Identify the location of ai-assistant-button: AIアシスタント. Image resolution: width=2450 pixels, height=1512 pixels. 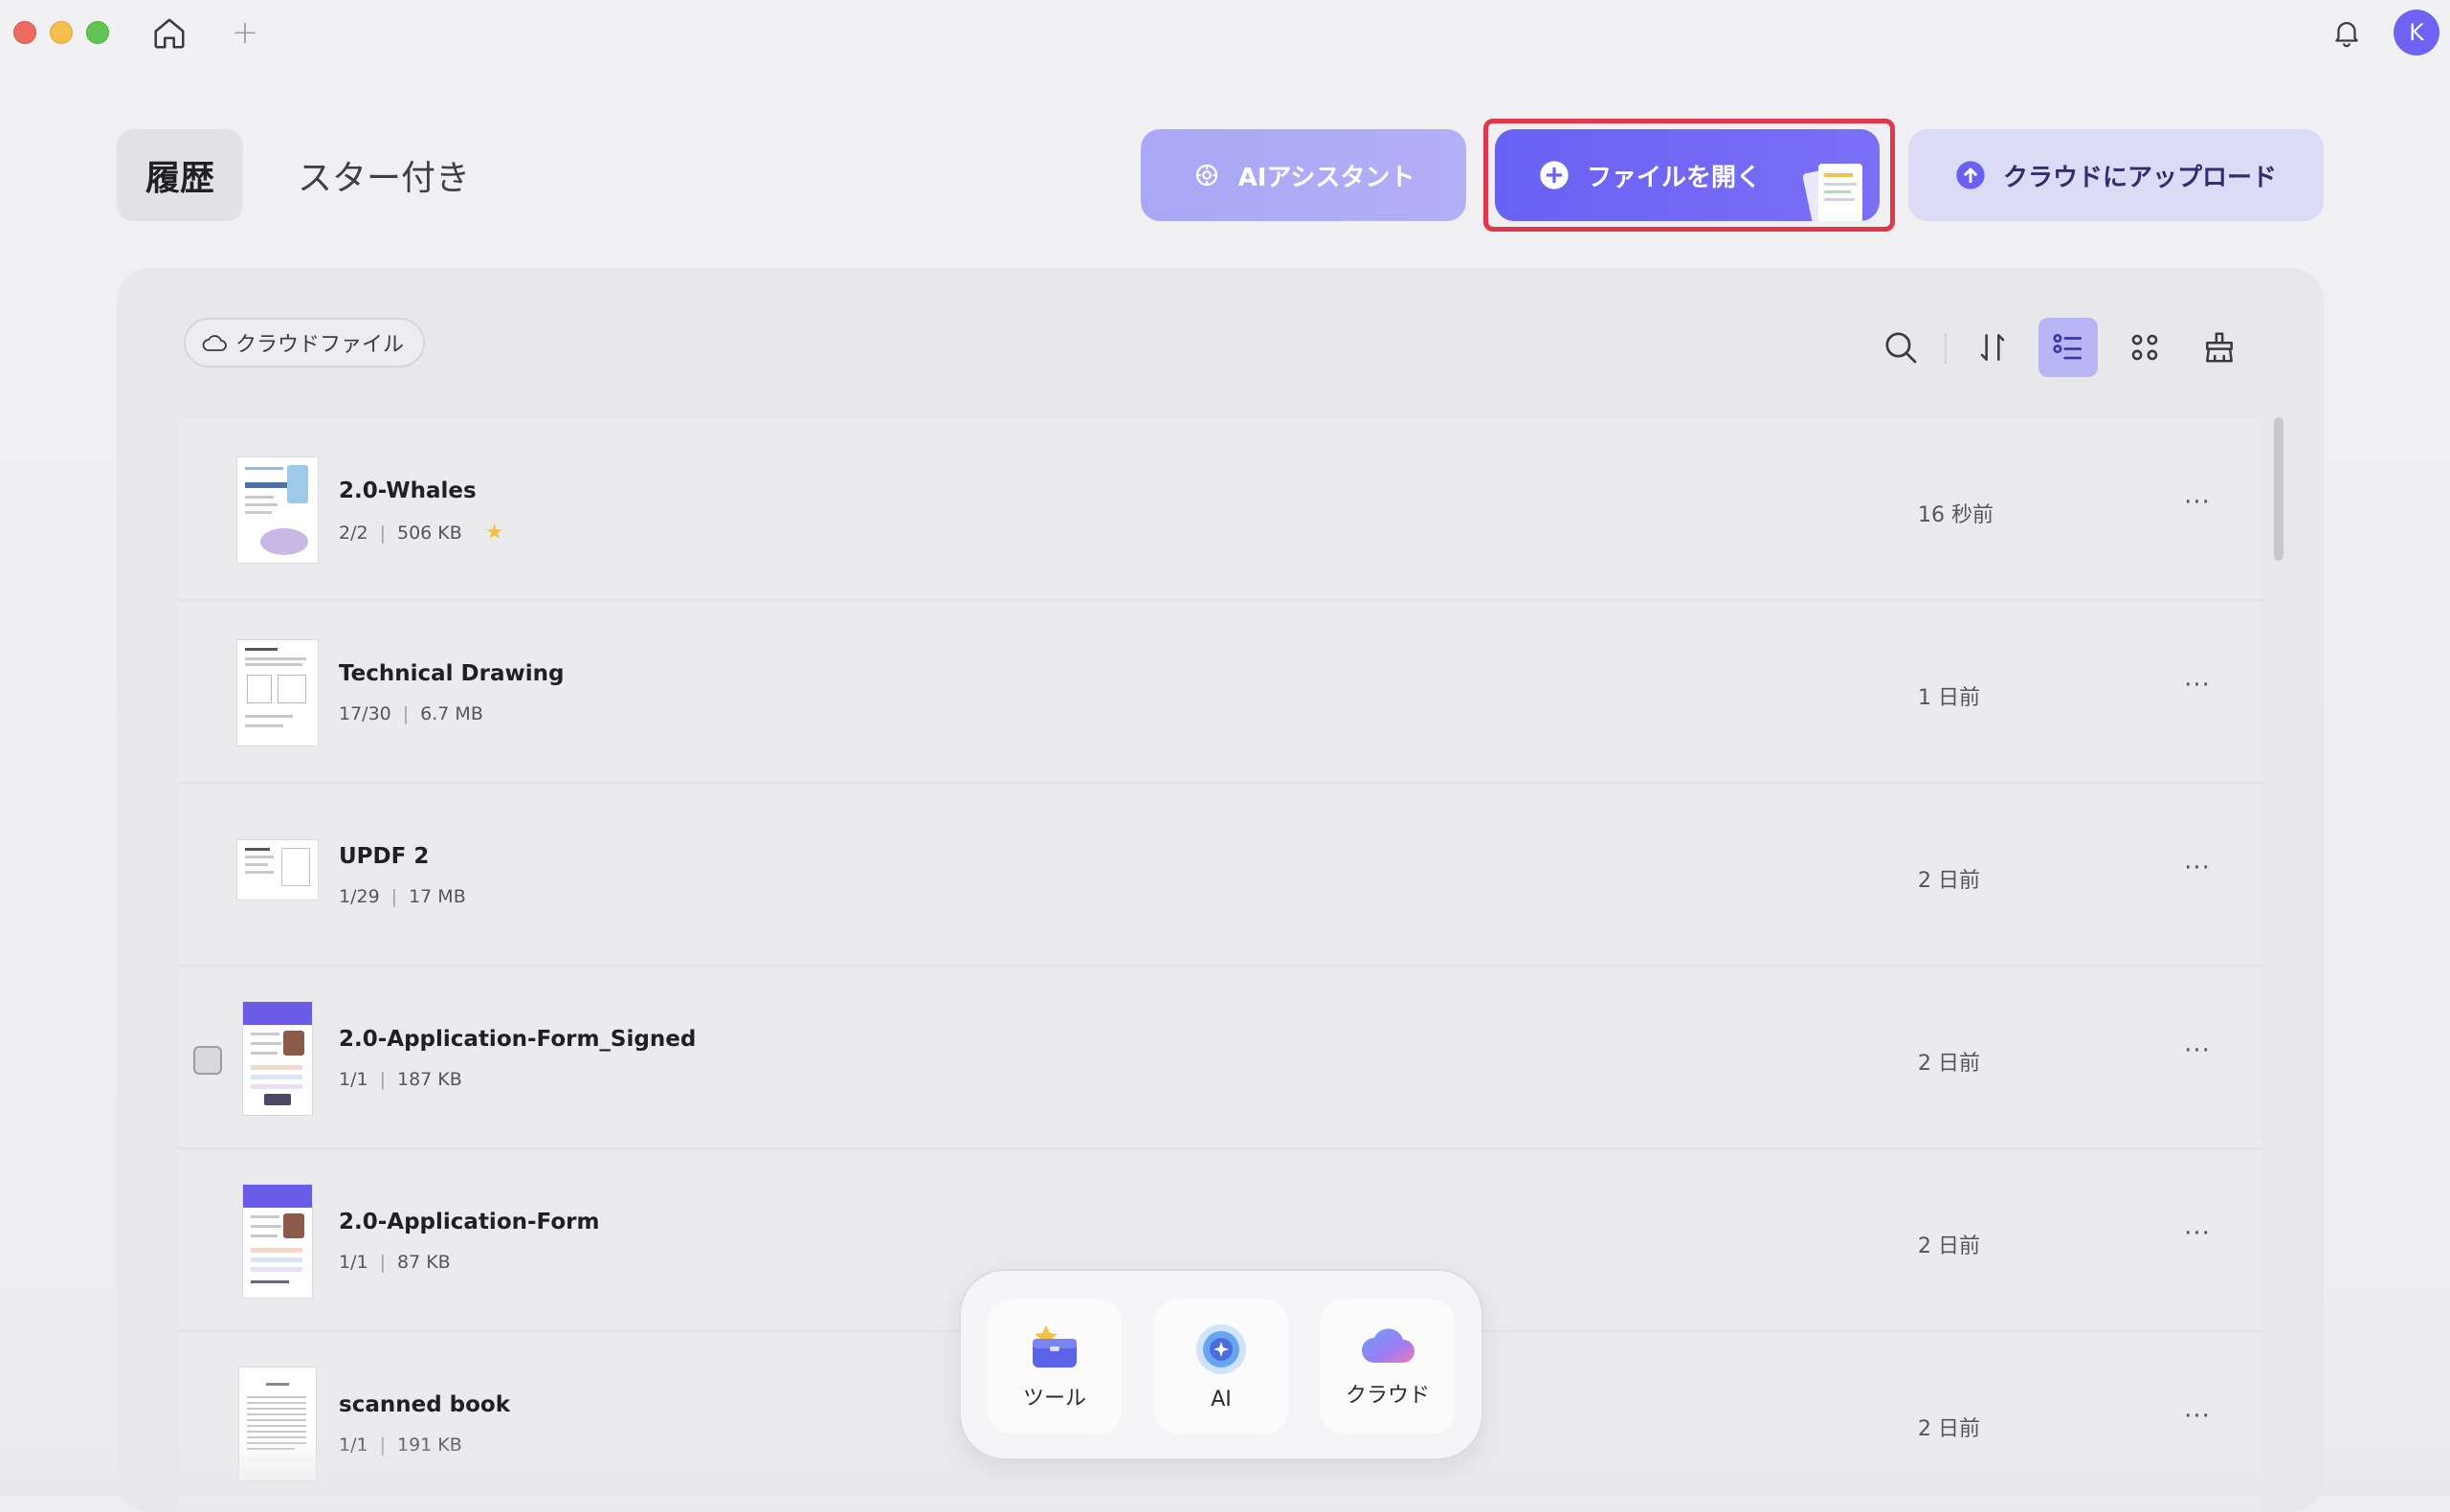
(1304, 175).